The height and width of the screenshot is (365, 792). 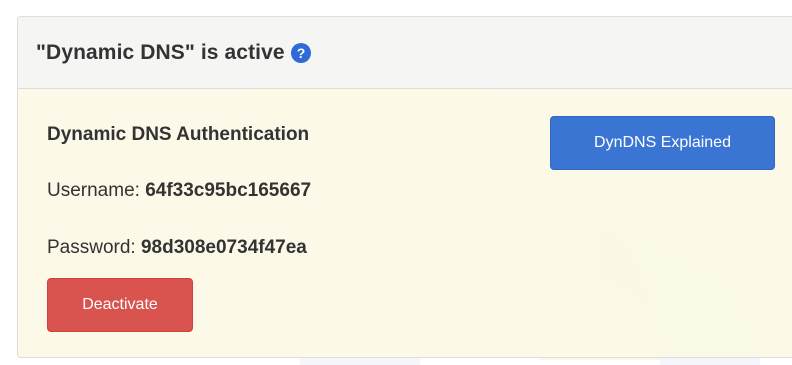 What do you see at coordinates (178, 134) in the screenshot?
I see `auth-heading: Dynamic DNS Authentication` at bounding box center [178, 134].